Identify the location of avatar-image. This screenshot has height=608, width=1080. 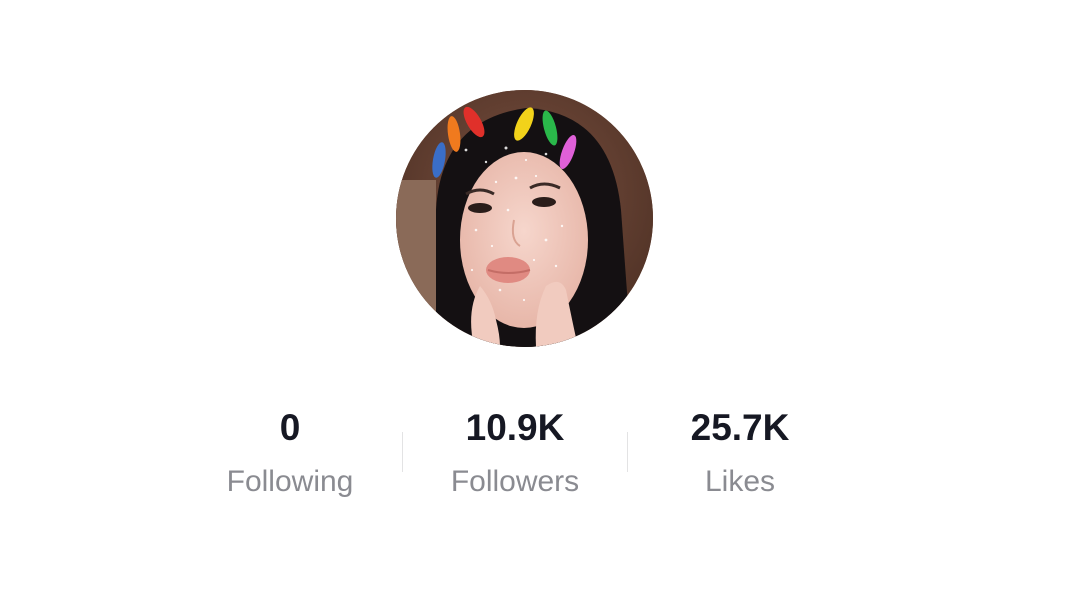
(524, 218).